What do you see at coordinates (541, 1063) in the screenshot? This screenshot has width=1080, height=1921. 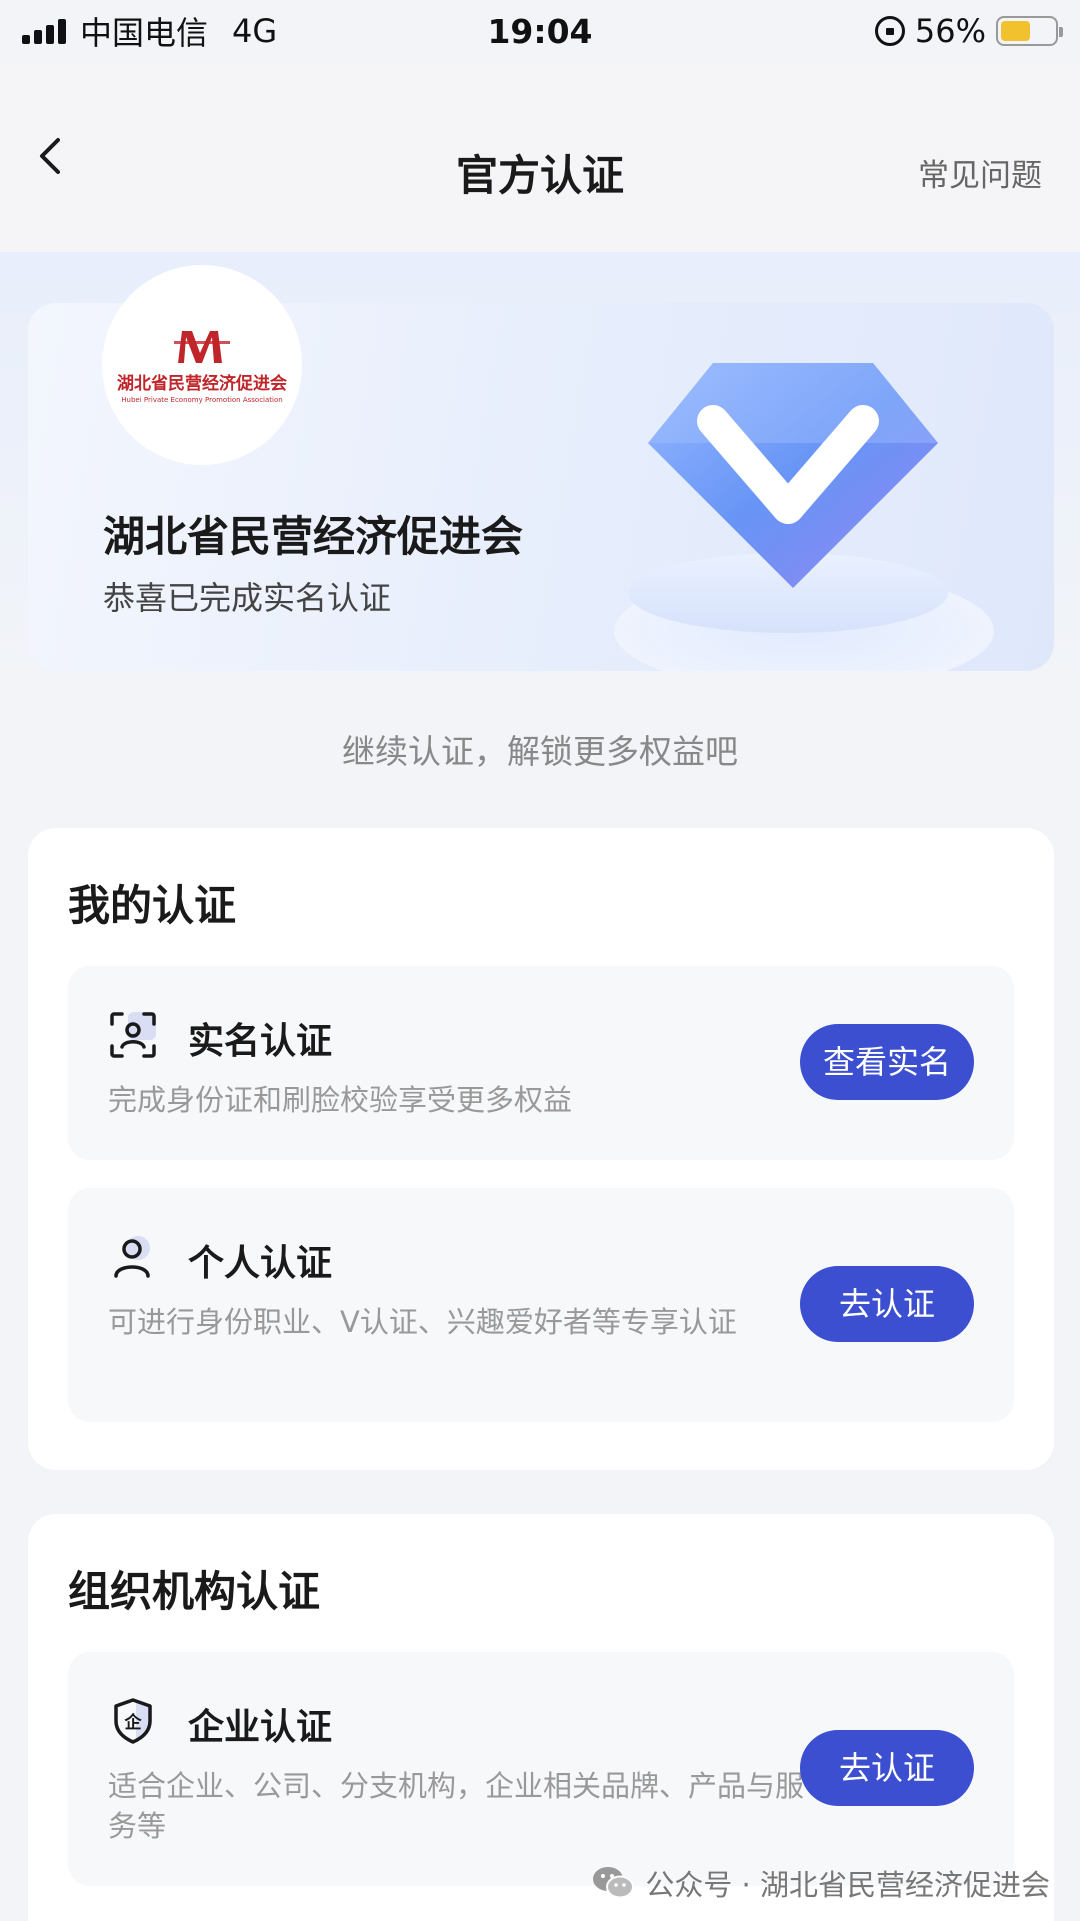 I see `list-item-real-name: 实名认证 完成身份证和刷脸校验享受更多权益 查看实名` at bounding box center [541, 1063].